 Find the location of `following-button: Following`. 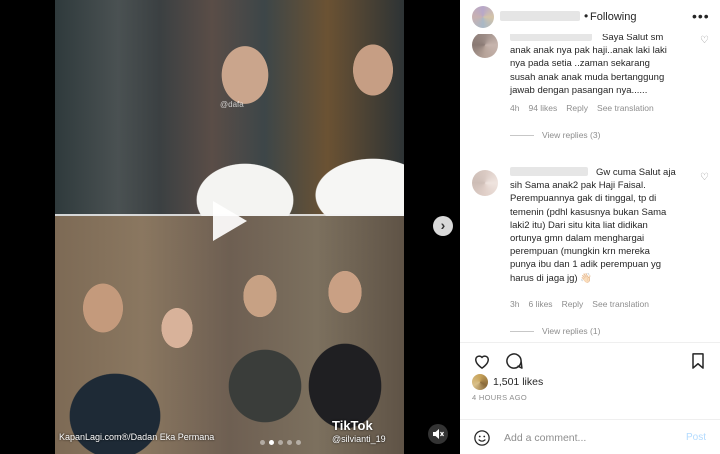

following-button: Following is located at coordinates (613, 17).